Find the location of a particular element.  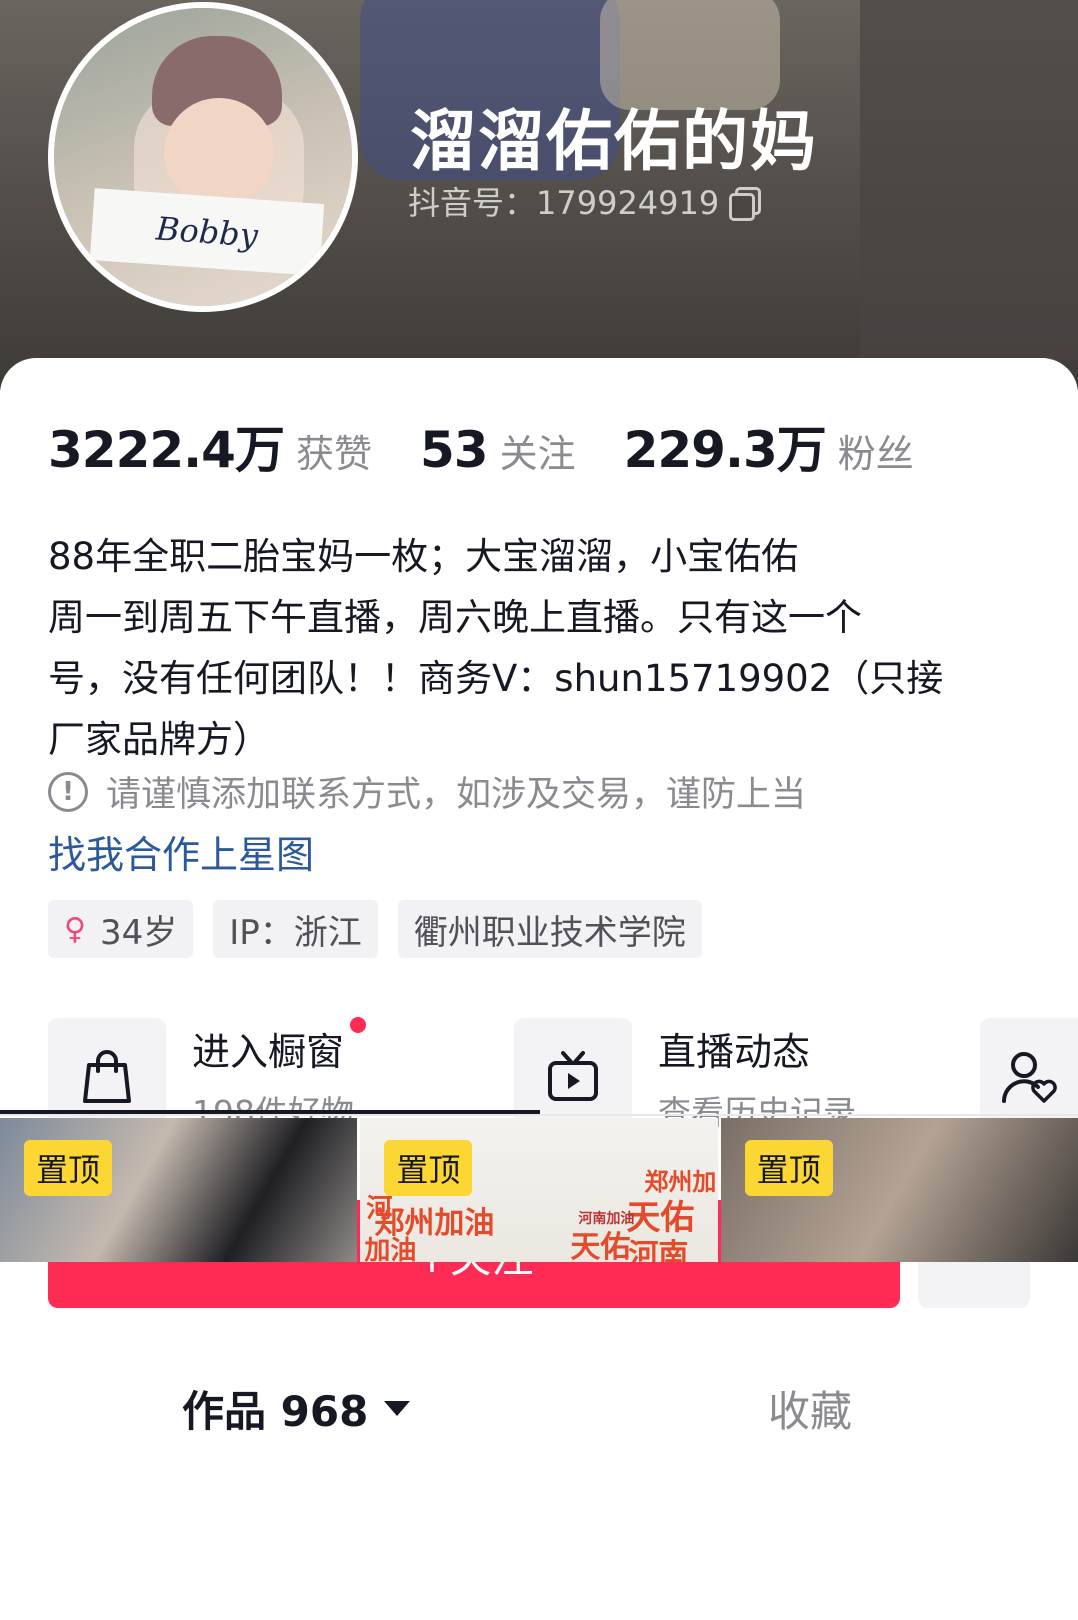

stat-likes: 3222.4万 获赞 is located at coordinates (210, 446).